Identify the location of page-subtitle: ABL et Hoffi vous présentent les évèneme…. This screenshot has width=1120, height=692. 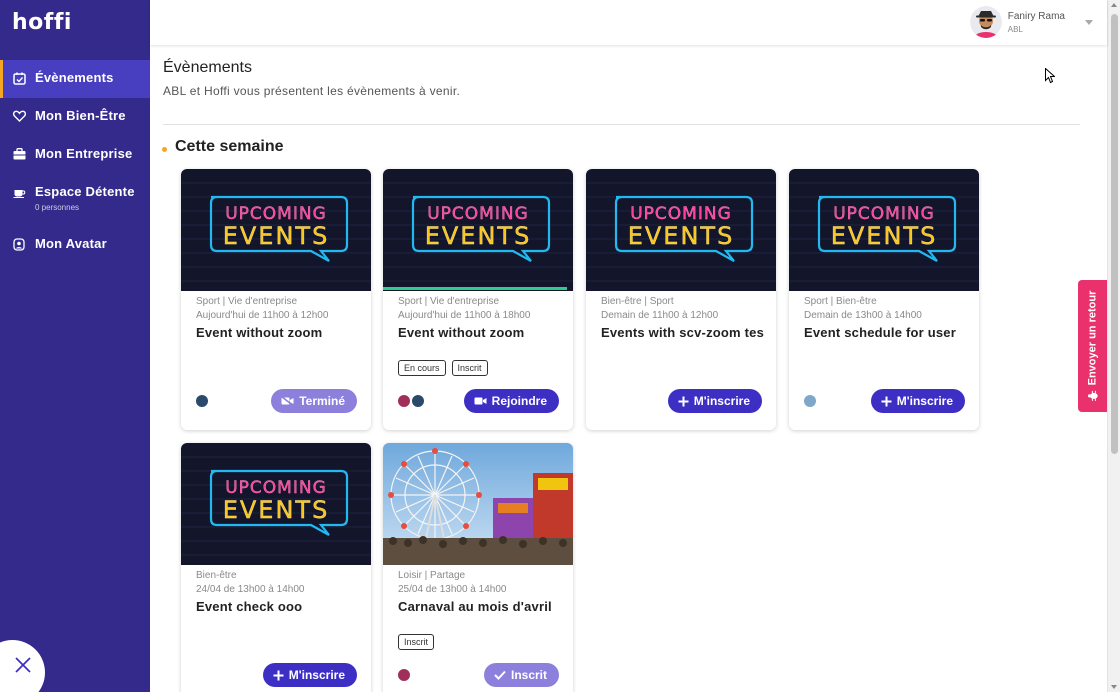
(312, 91).